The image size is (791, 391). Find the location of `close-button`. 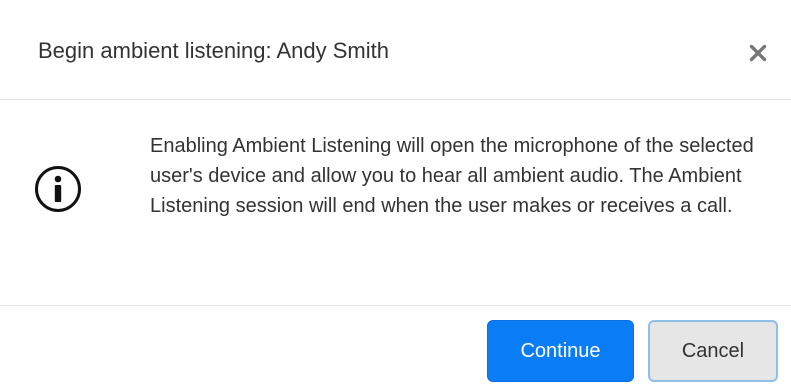

close-button is located at coordinates (758, 53).